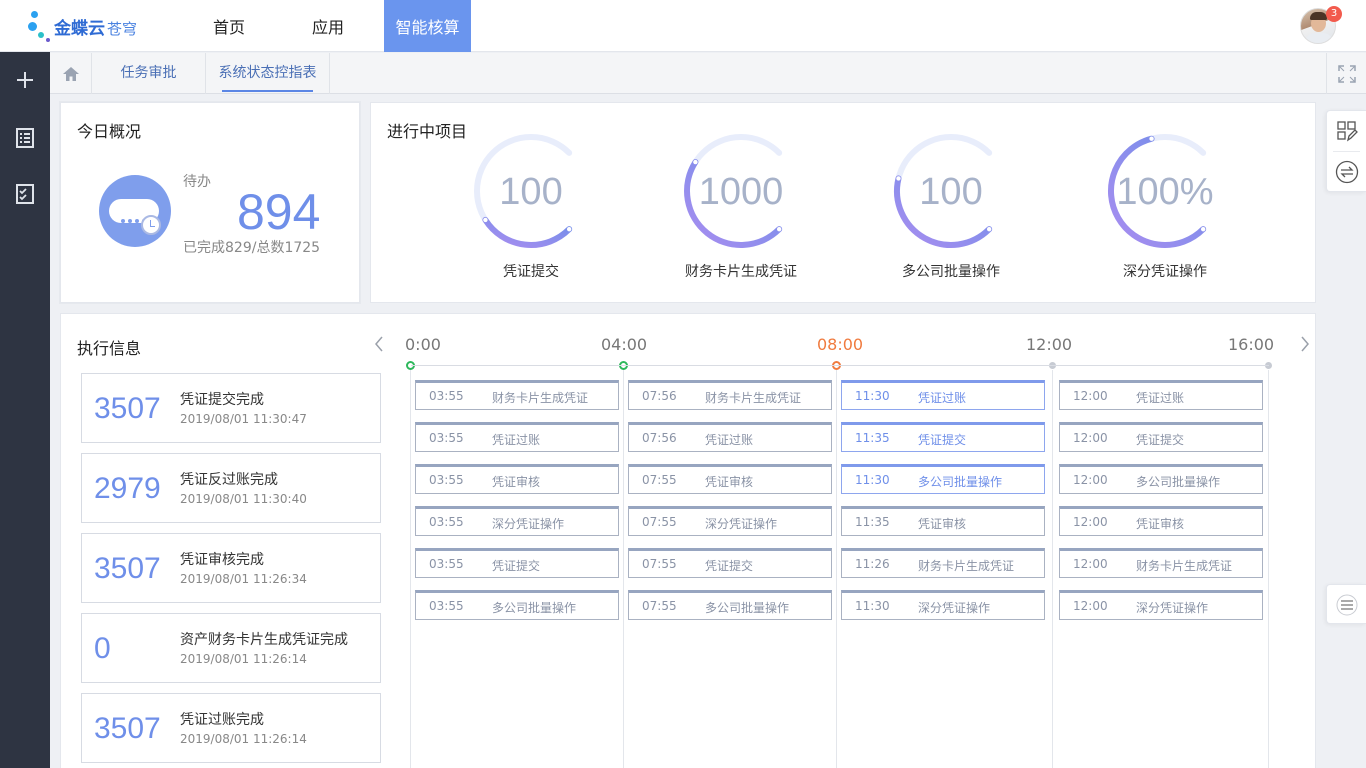  Describe the element at coordinates (517, 395) in the screenshot. I see `timeline-task: 03:55 财务卡片生成凭证` at that location.